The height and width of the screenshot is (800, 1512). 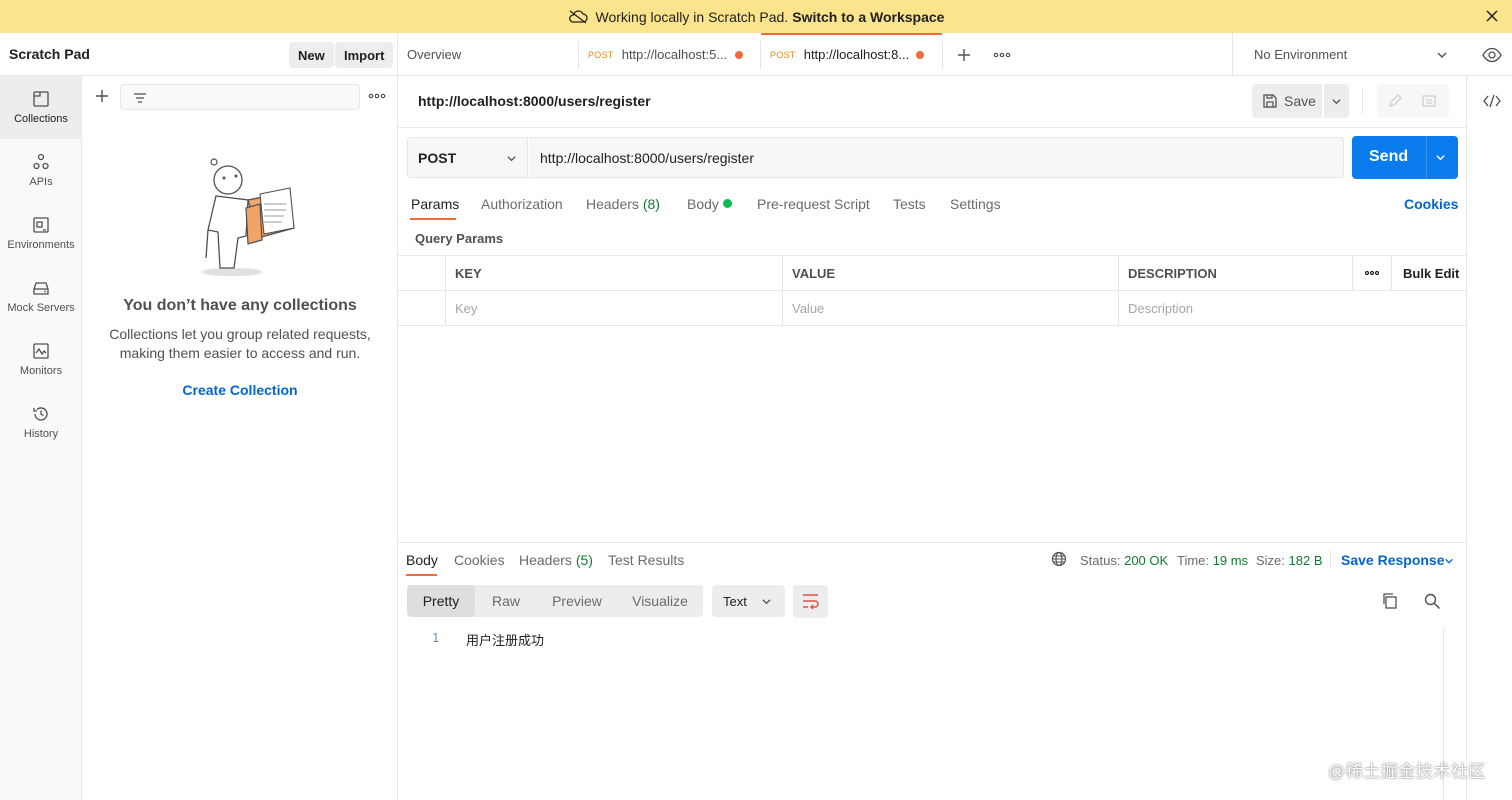 I want to click on send-button: Send, so click(x=1405, y=157).